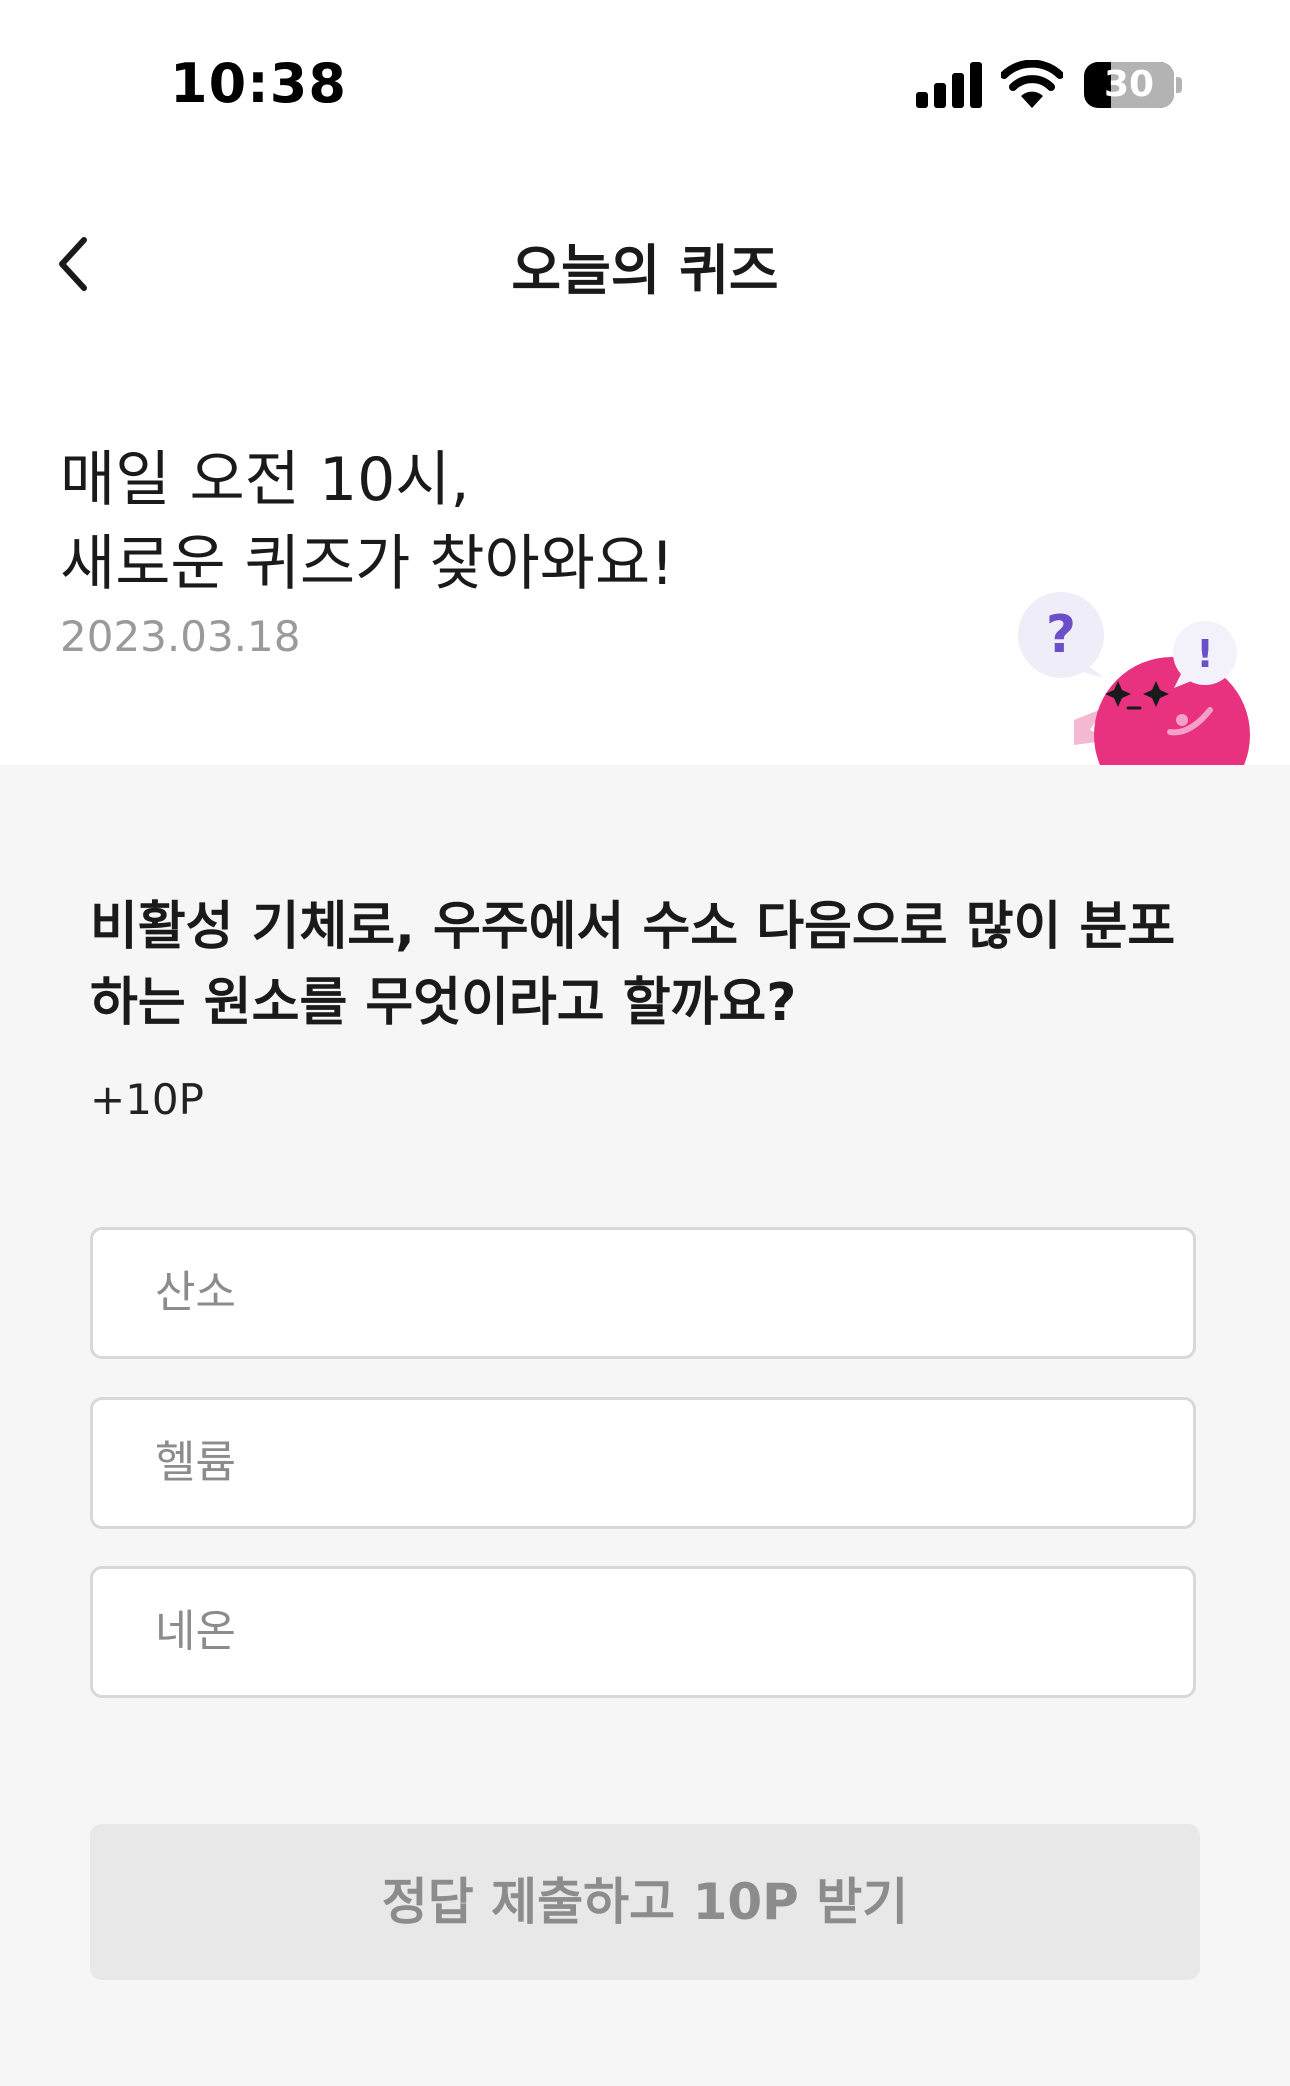  I want to click on page-title: 오늘의 퀴즈, so click(645, 270).